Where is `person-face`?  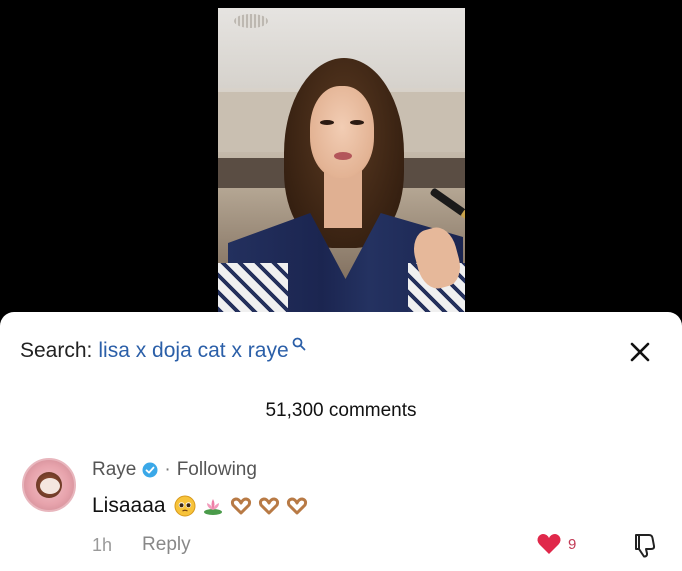
person-face is located at coordinates (342, 132).